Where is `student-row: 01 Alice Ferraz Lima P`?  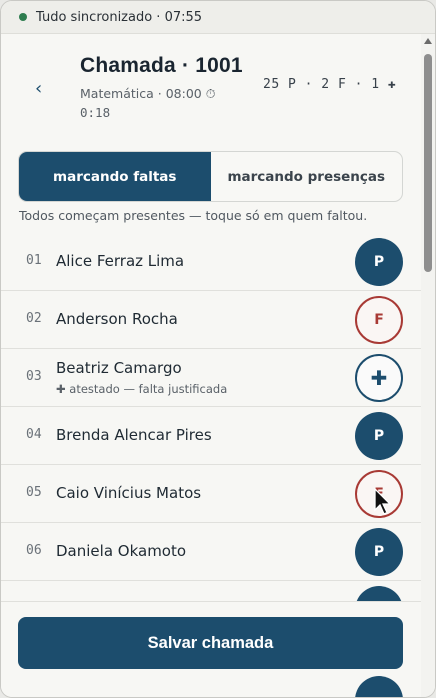 student-row: 01 Alice Ferraz Lima P is located at coordinates (211, 262).